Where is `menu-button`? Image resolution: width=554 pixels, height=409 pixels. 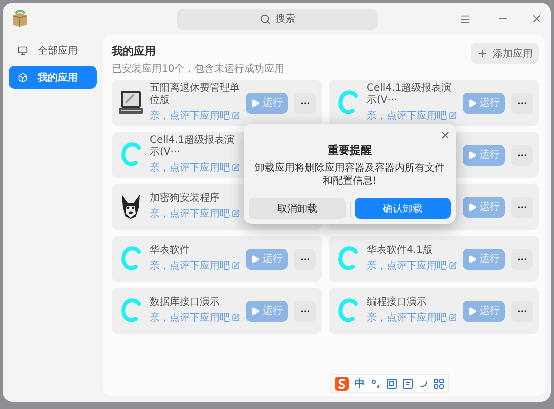 menu-button is located at coordinates (465, 19).